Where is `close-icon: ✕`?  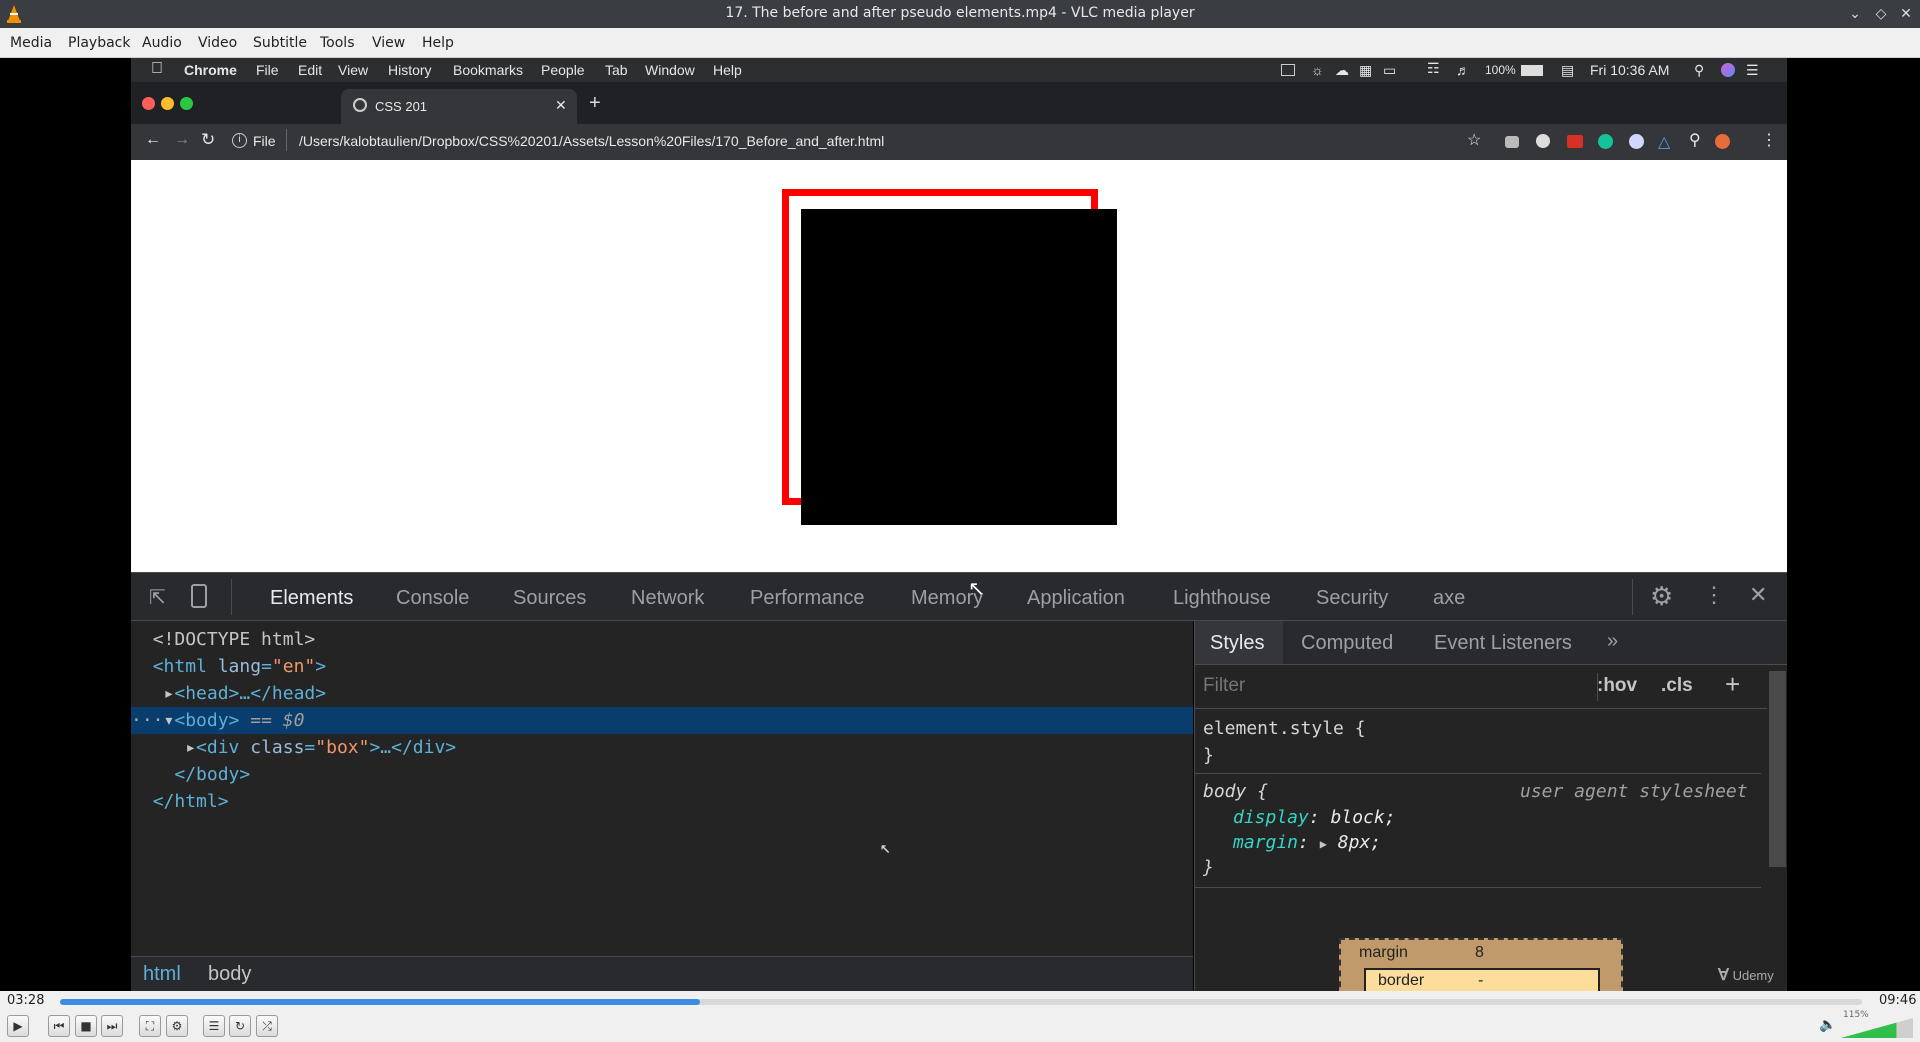
close-icon: ✕ is located at coordinates (1906, 14).